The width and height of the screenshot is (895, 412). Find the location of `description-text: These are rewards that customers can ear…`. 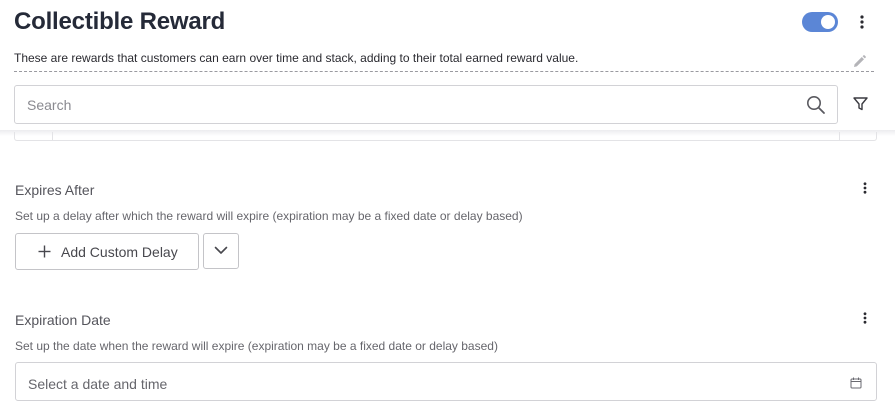

description-text: These are rewards that customers can ear… is located at coordinates (296, 58).